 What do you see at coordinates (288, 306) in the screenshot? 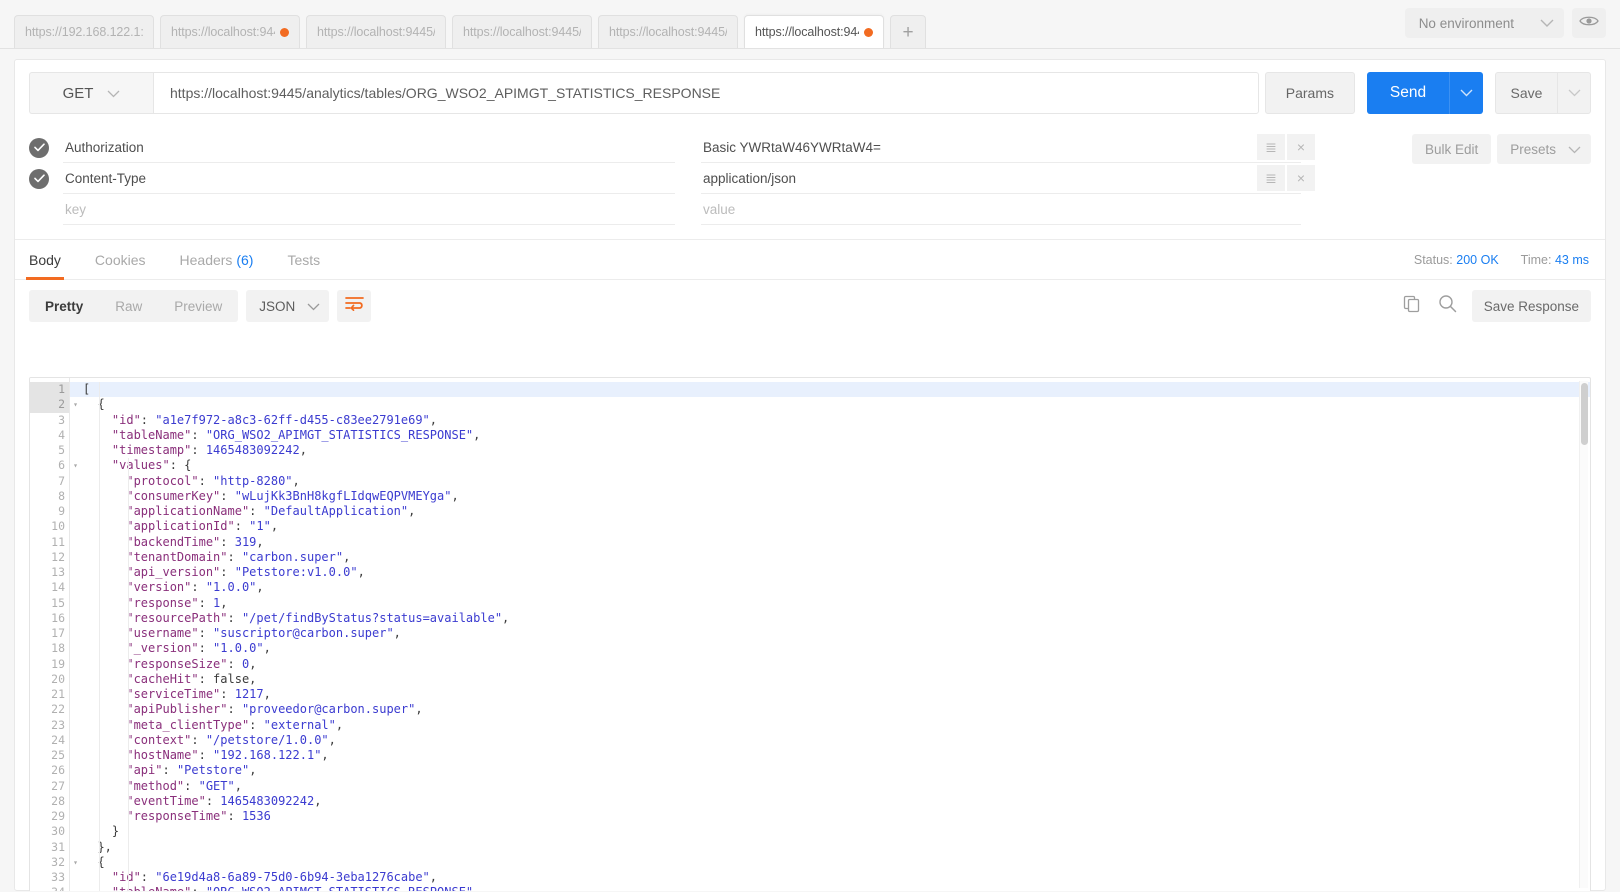
I see `response-language-selector: JSON` at bounding box center [288, 306].